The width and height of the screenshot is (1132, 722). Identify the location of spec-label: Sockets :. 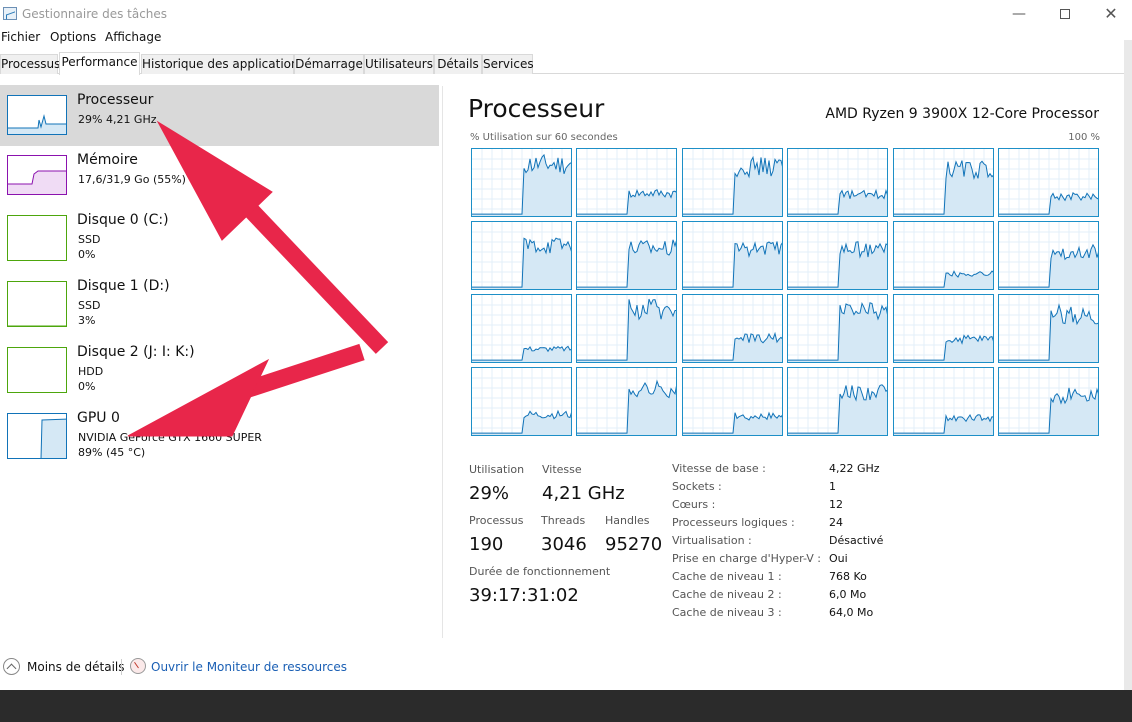
(697, 486).